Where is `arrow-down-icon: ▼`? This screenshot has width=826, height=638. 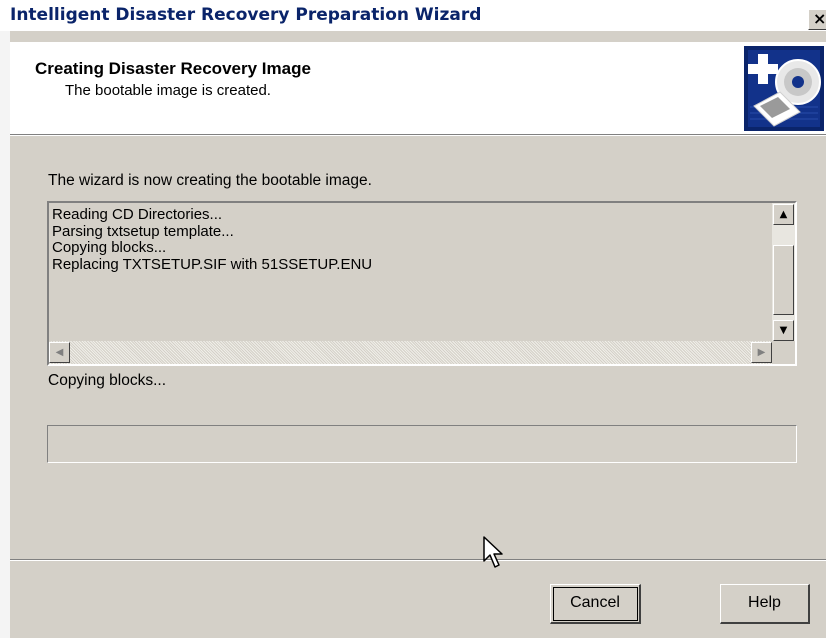
arrow-down-icon: ▼ is located at coordinates (783, 330).